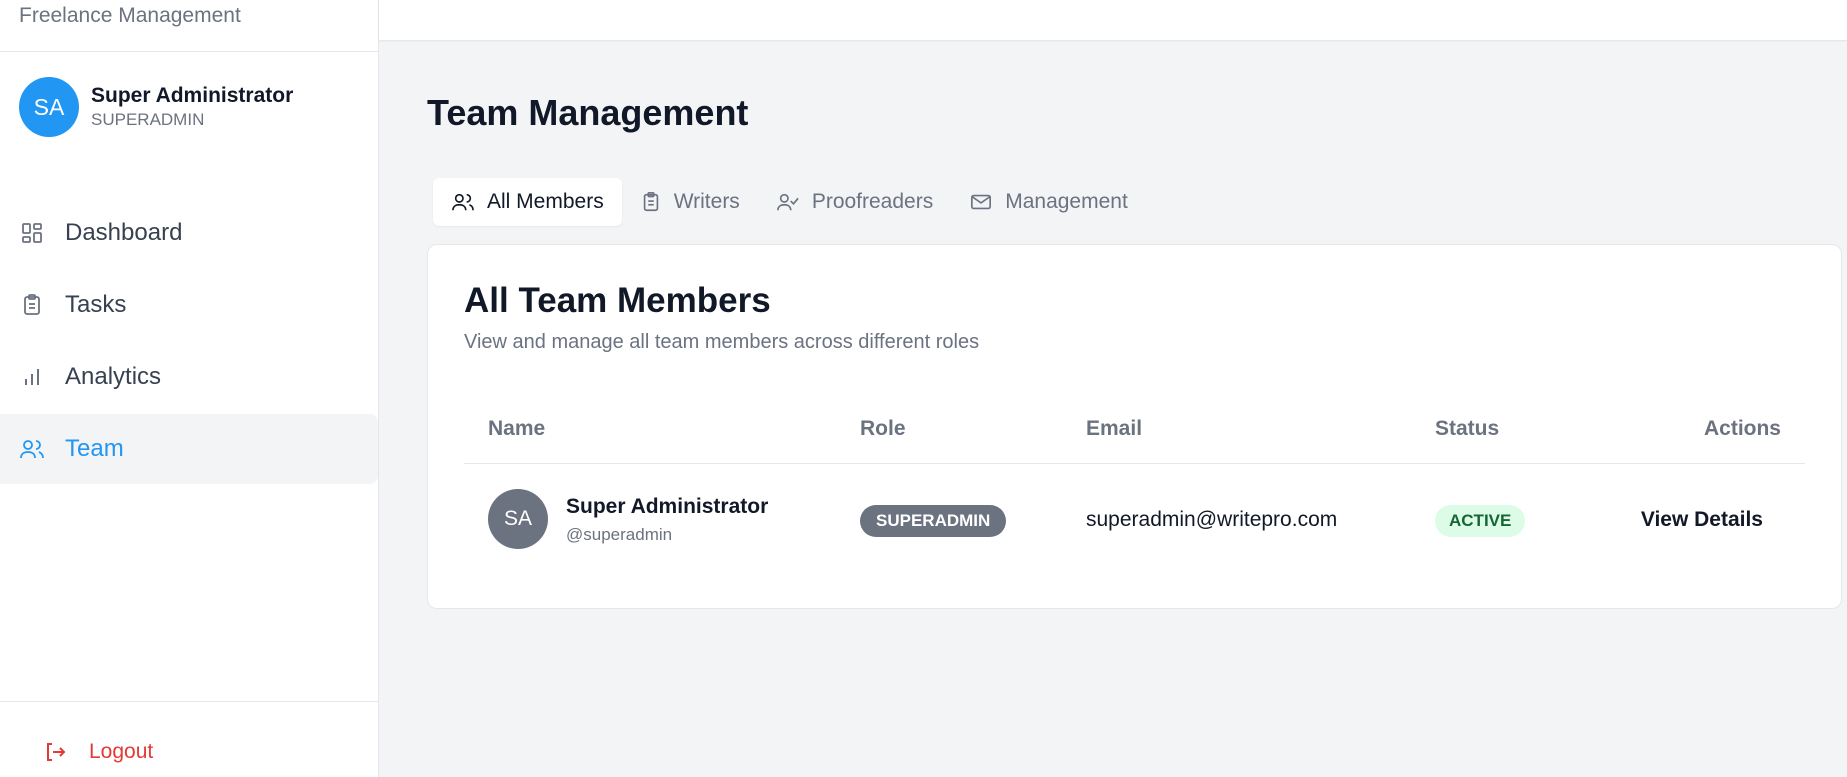 The image size is (1847, 777). What do you see at coordinates (1467, 428) in the screenshot?
I see `column-header-status: Status` at bounding box center [1467, 428].